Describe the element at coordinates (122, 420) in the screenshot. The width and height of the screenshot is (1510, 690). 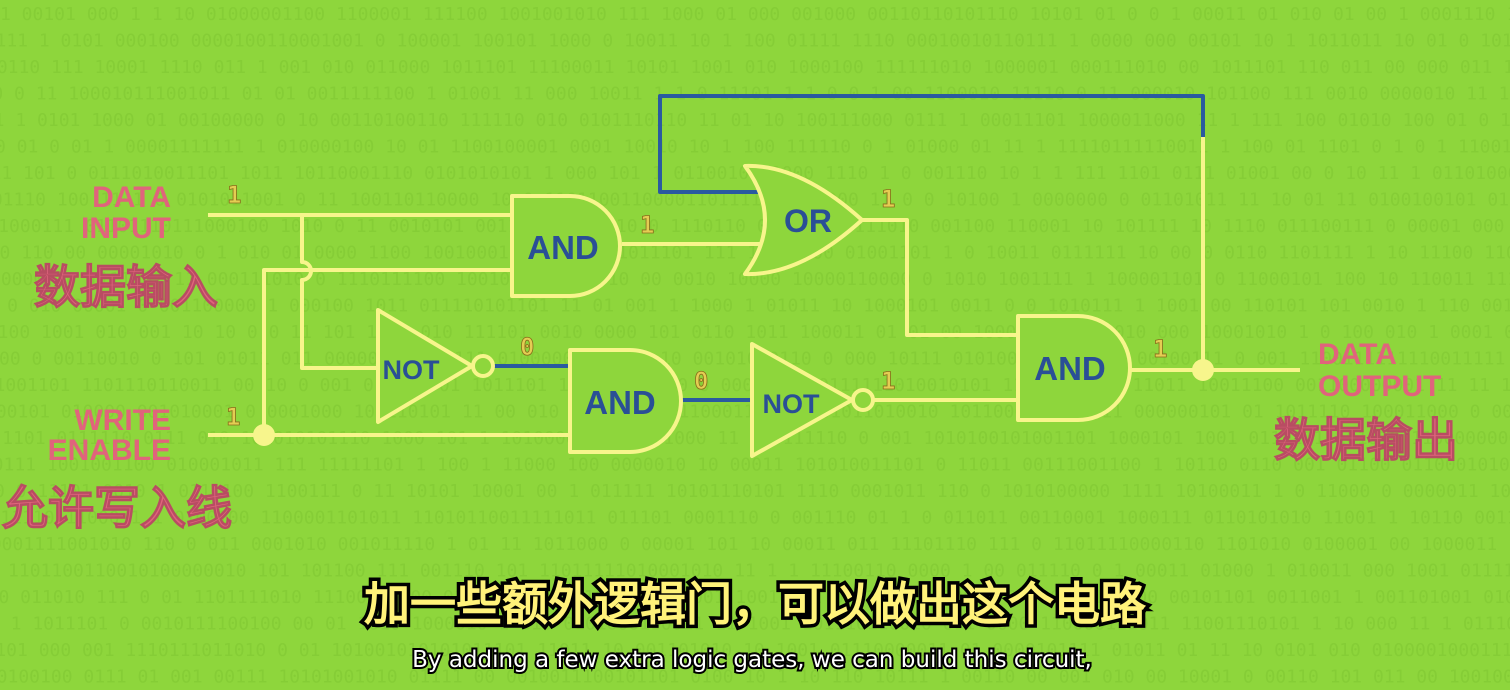
I see `write-enable-label-line1: WRITE` at that location.